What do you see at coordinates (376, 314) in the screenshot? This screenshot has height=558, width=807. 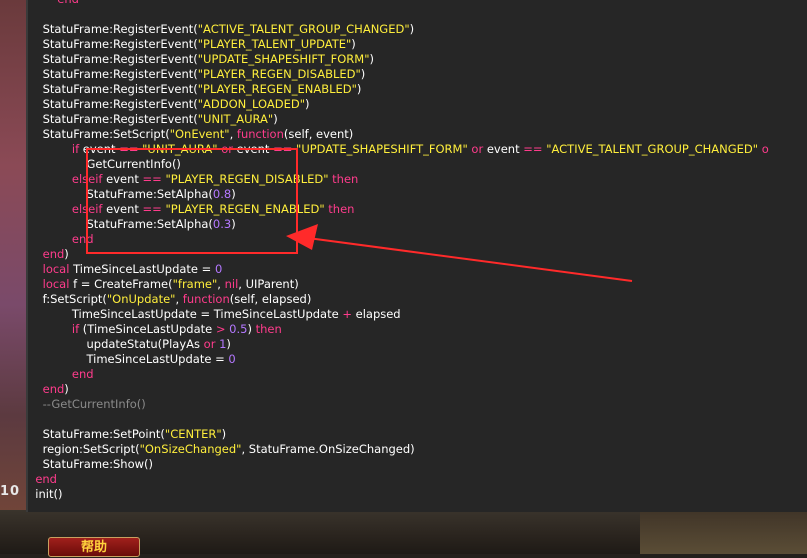 I see `code-token: elapsed` at bounding box center [376, 314].